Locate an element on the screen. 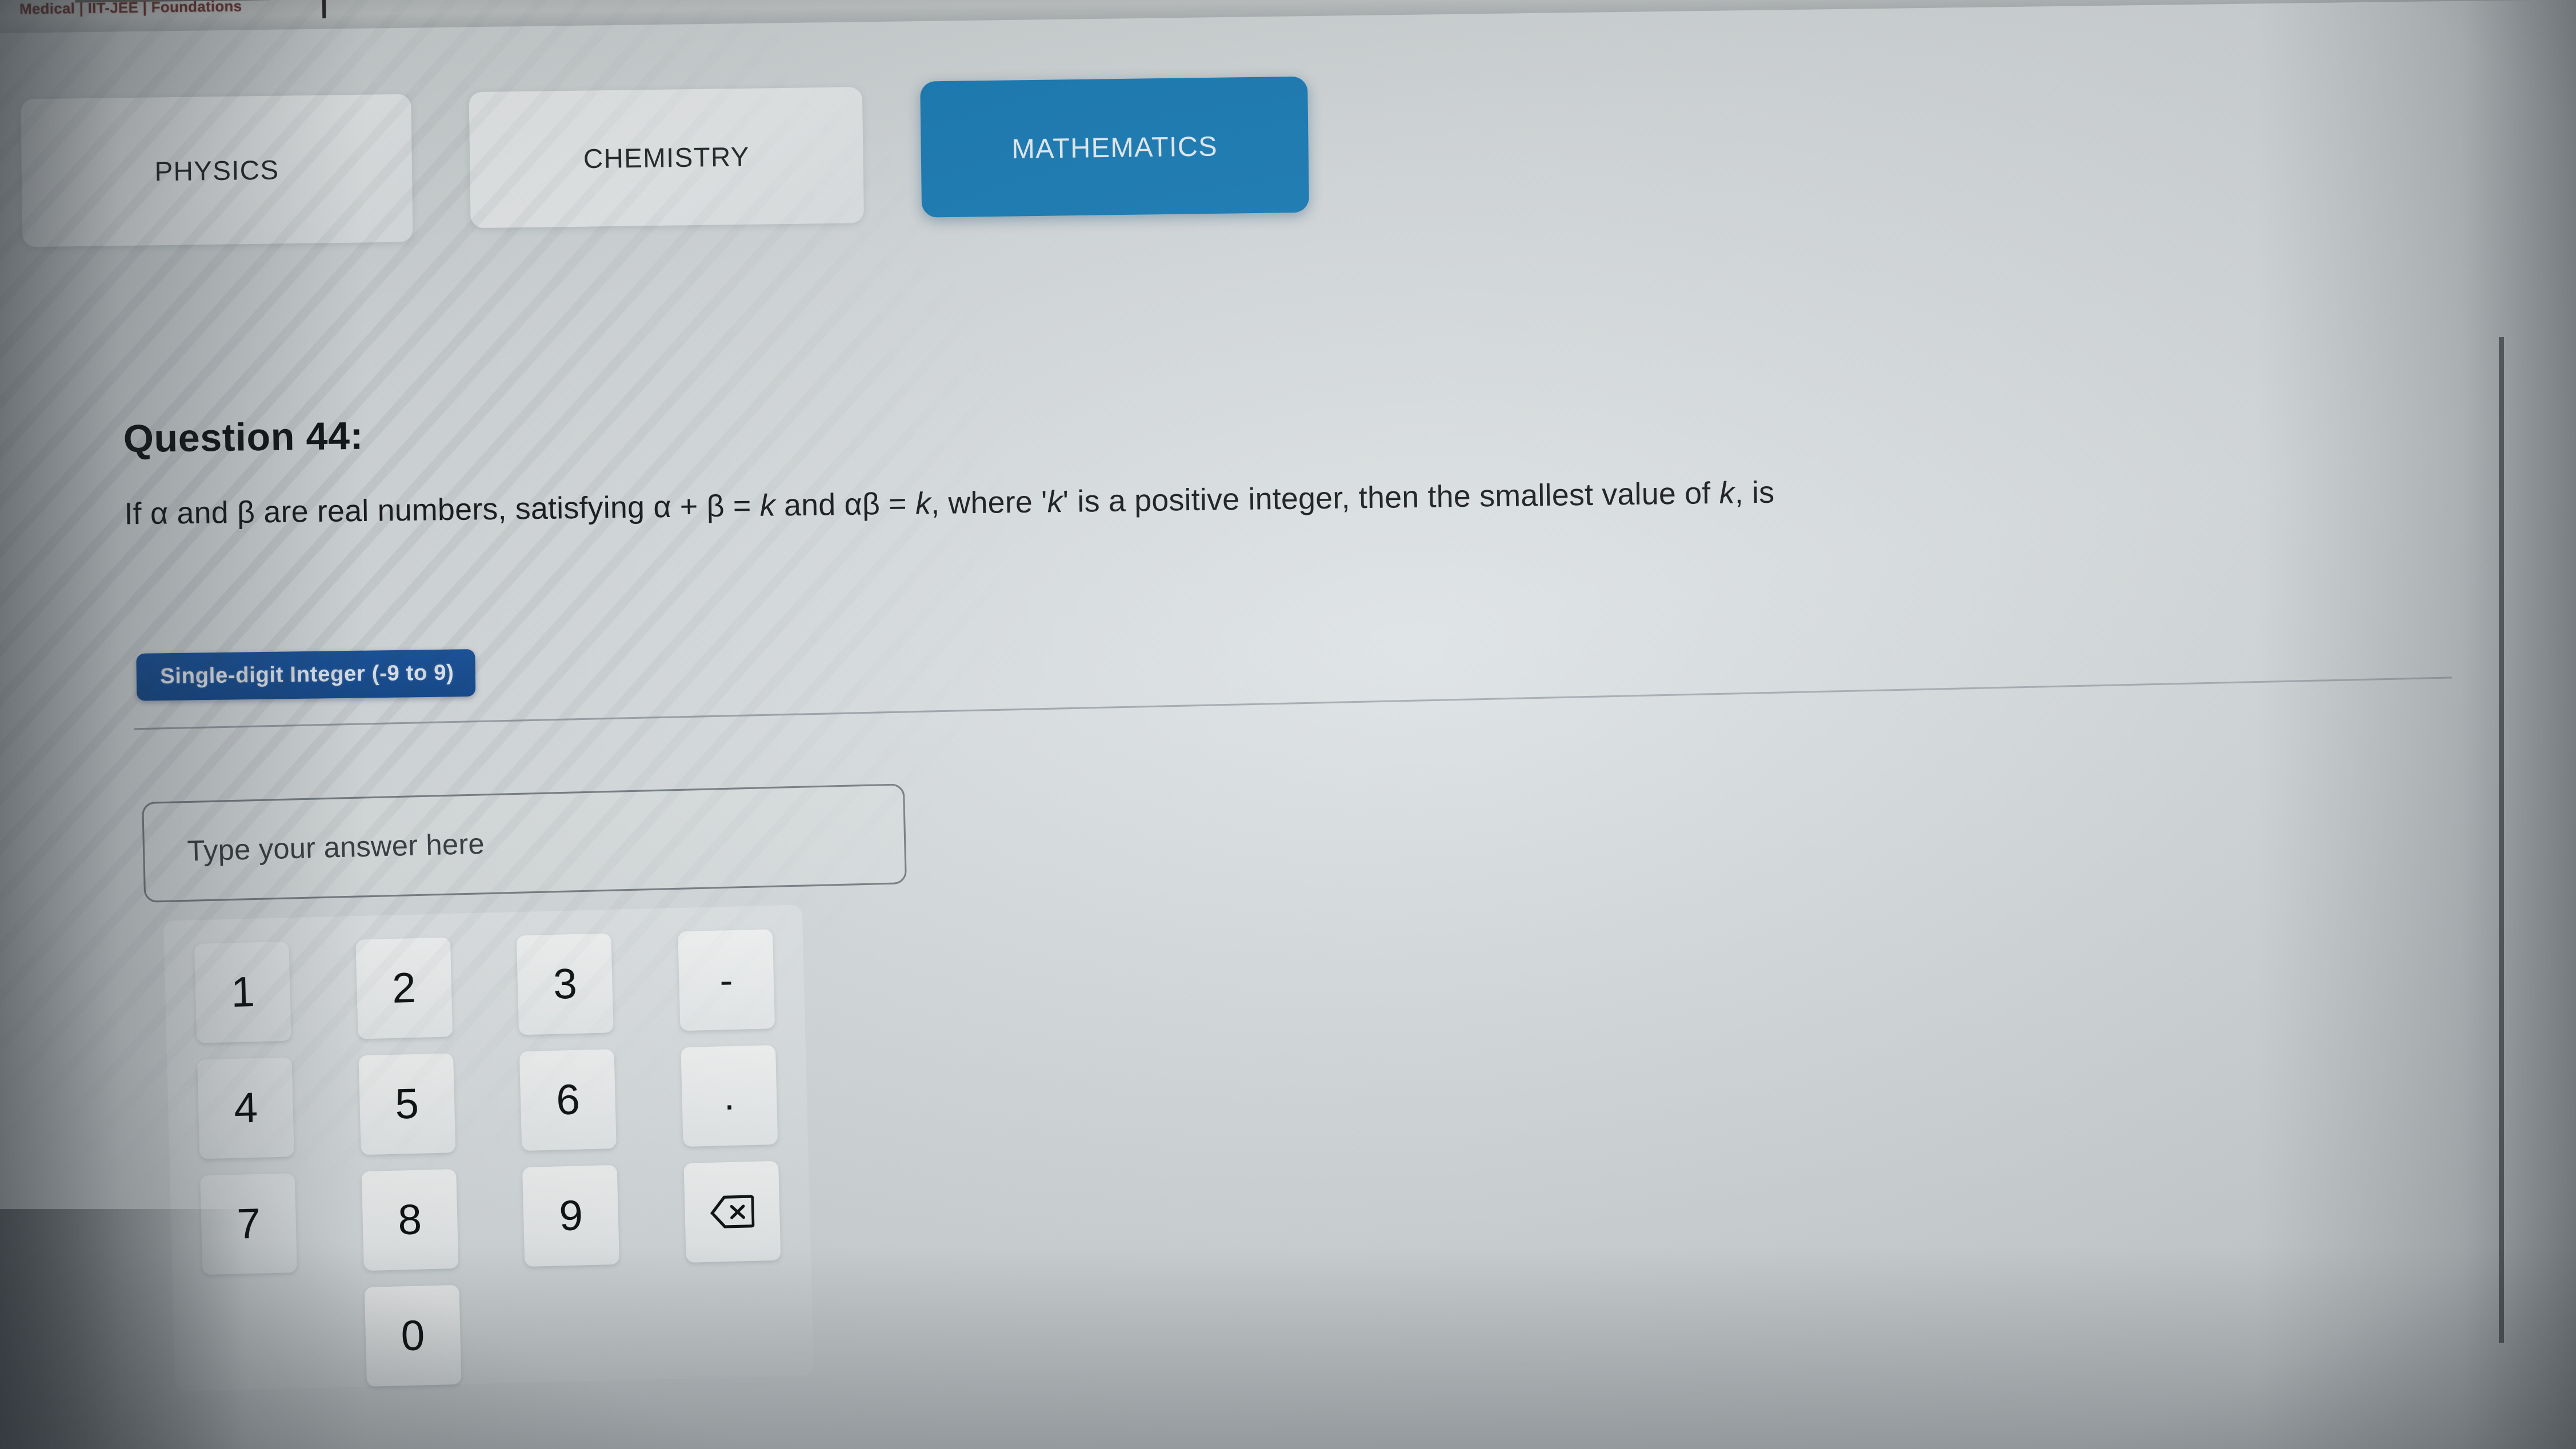  tab-mathematics: MATHEMATICS is located at coordinates (1115, 147).